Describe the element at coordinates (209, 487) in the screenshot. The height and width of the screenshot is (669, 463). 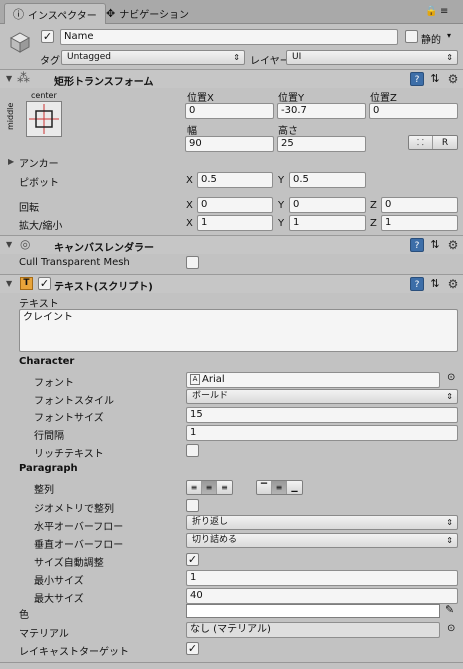
I see `align-center-icon: ≡` at that location.